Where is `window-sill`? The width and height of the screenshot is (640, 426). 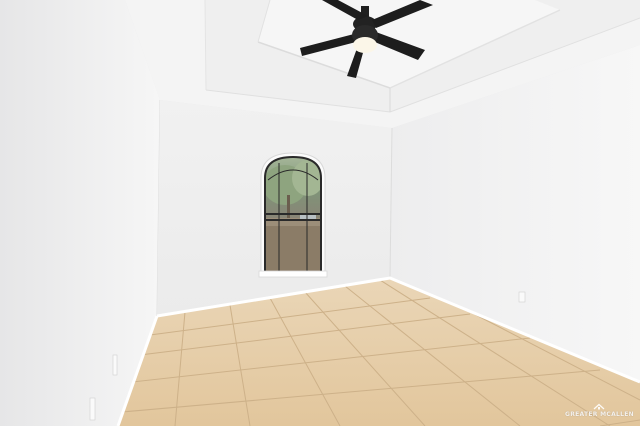
window-sill is located at coordinates (293, 274).